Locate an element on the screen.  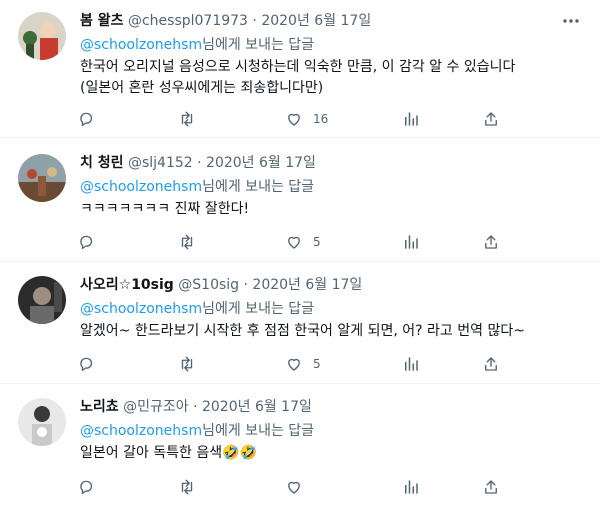
display-name: 봄 왈츠 is located at coordinates (102, 21).